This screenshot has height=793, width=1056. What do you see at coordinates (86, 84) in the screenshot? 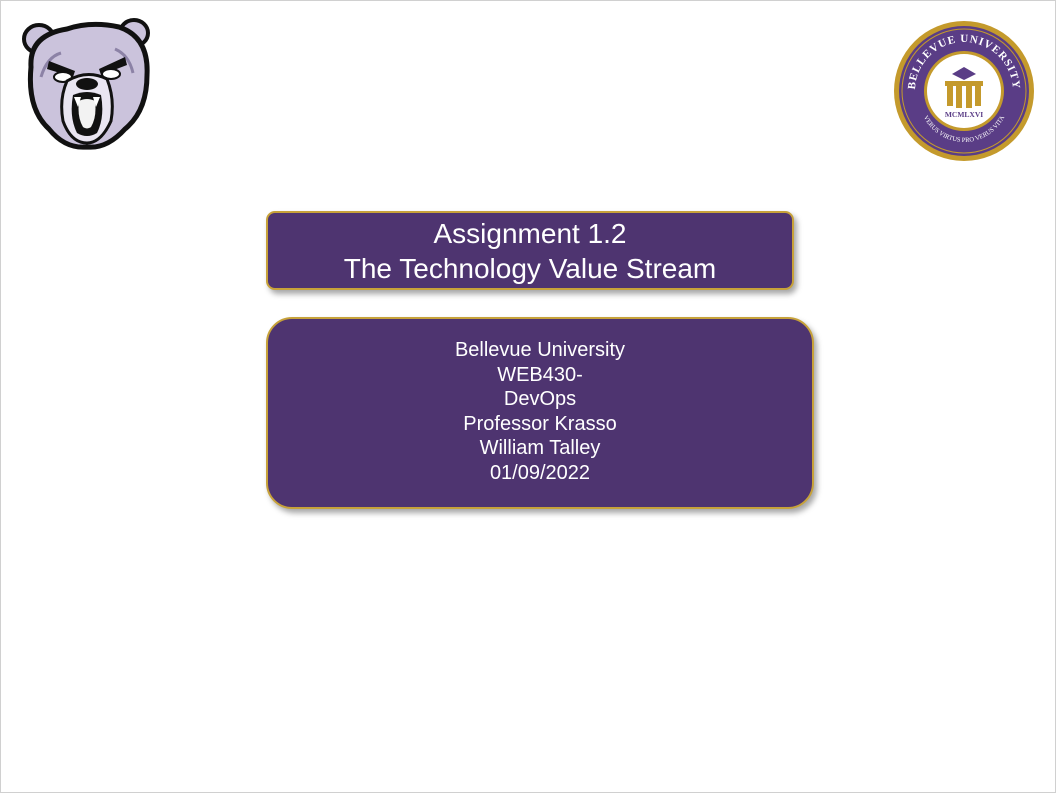
I see `bruin-bear-mascot-icon` at bounding box center [86, 84].